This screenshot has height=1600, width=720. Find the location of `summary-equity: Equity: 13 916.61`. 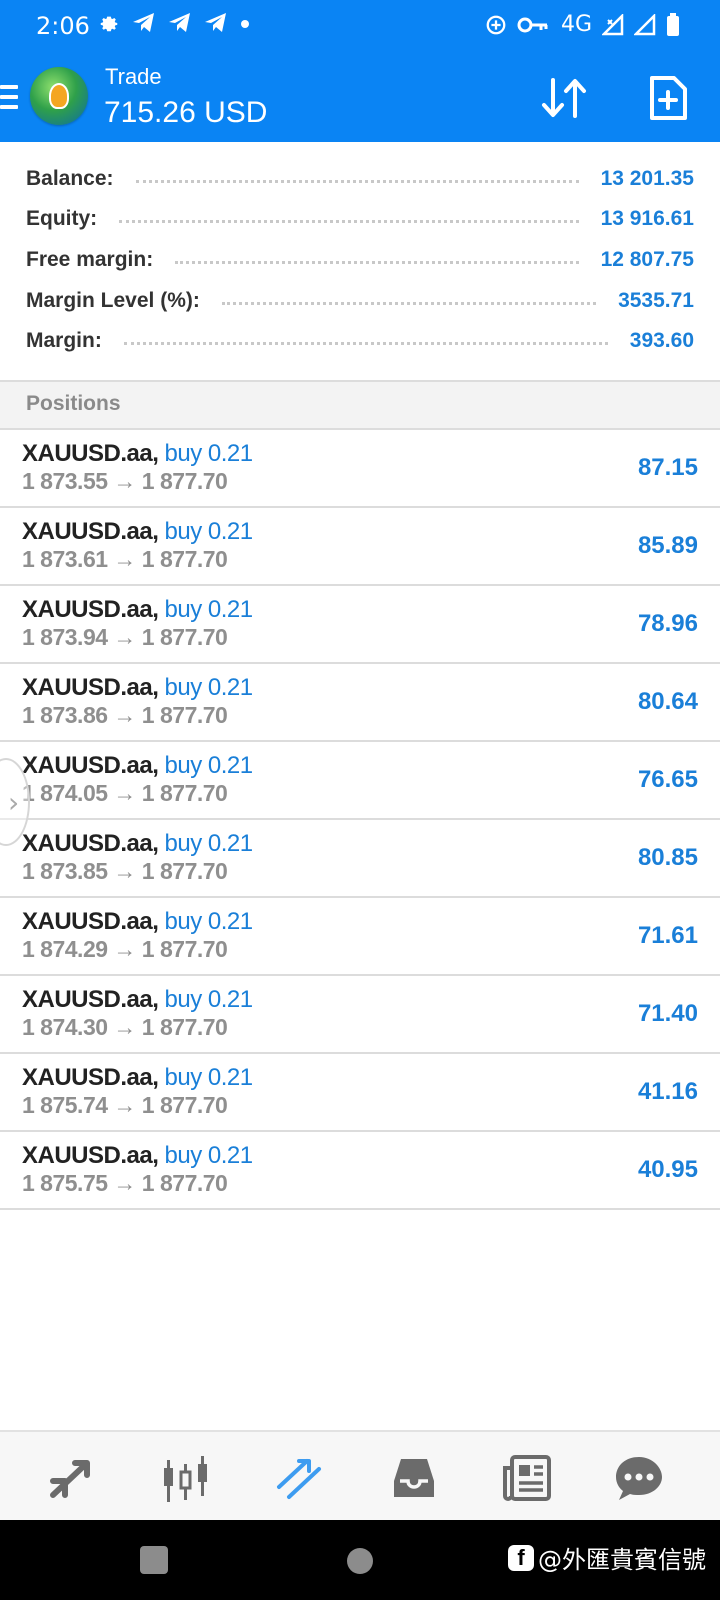

summary-equity: Equity: 13 916.61 is located at coordinates (360, 219).